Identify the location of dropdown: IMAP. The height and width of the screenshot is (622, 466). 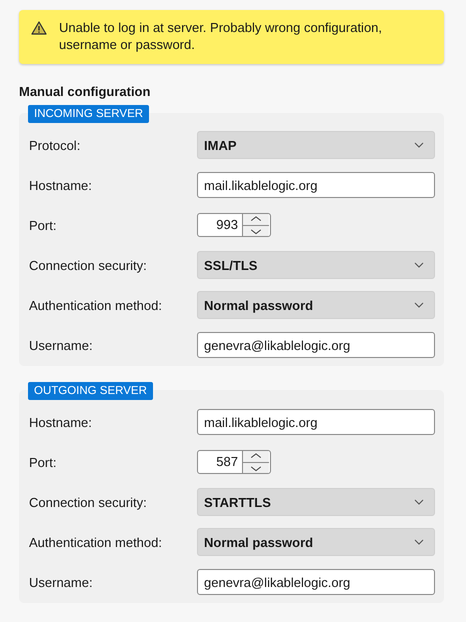
(316, 145).